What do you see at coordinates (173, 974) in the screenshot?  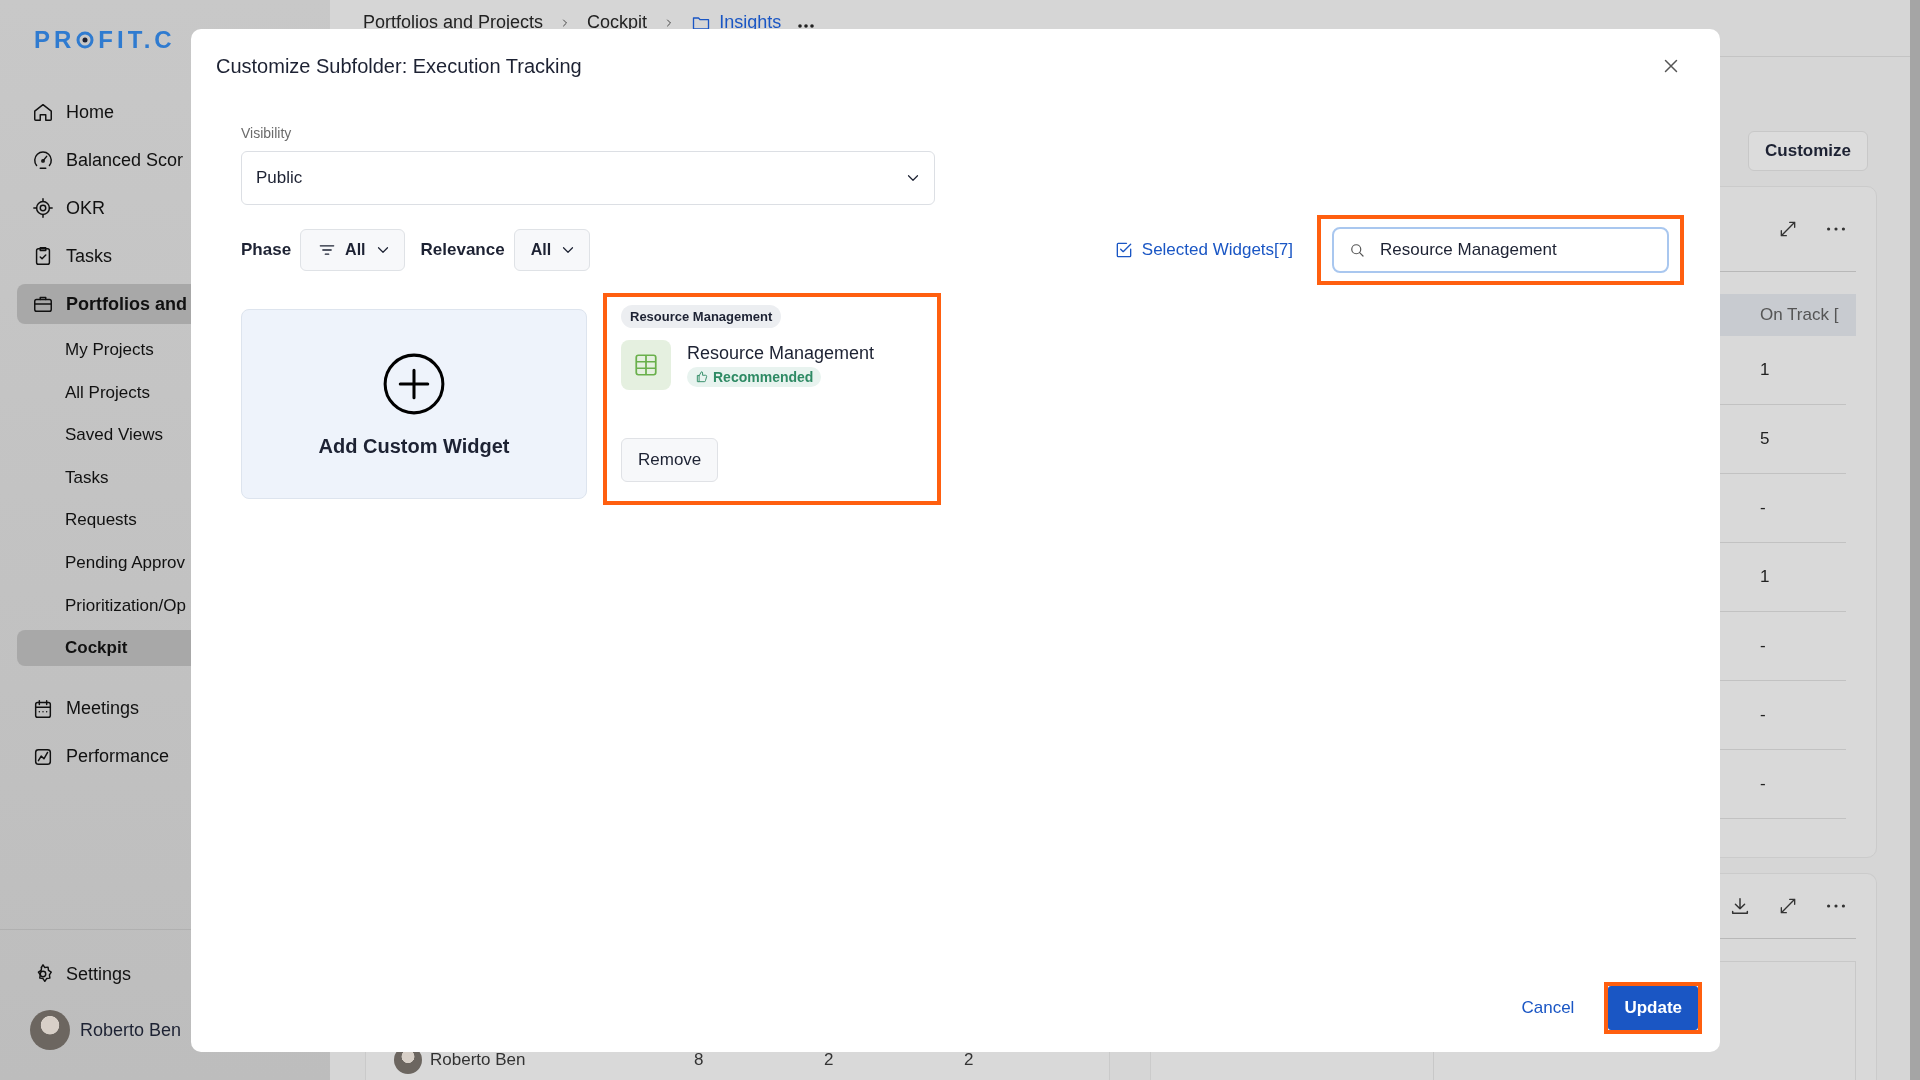 I see `settings-item: Settings` at bounding box center [173, 974].